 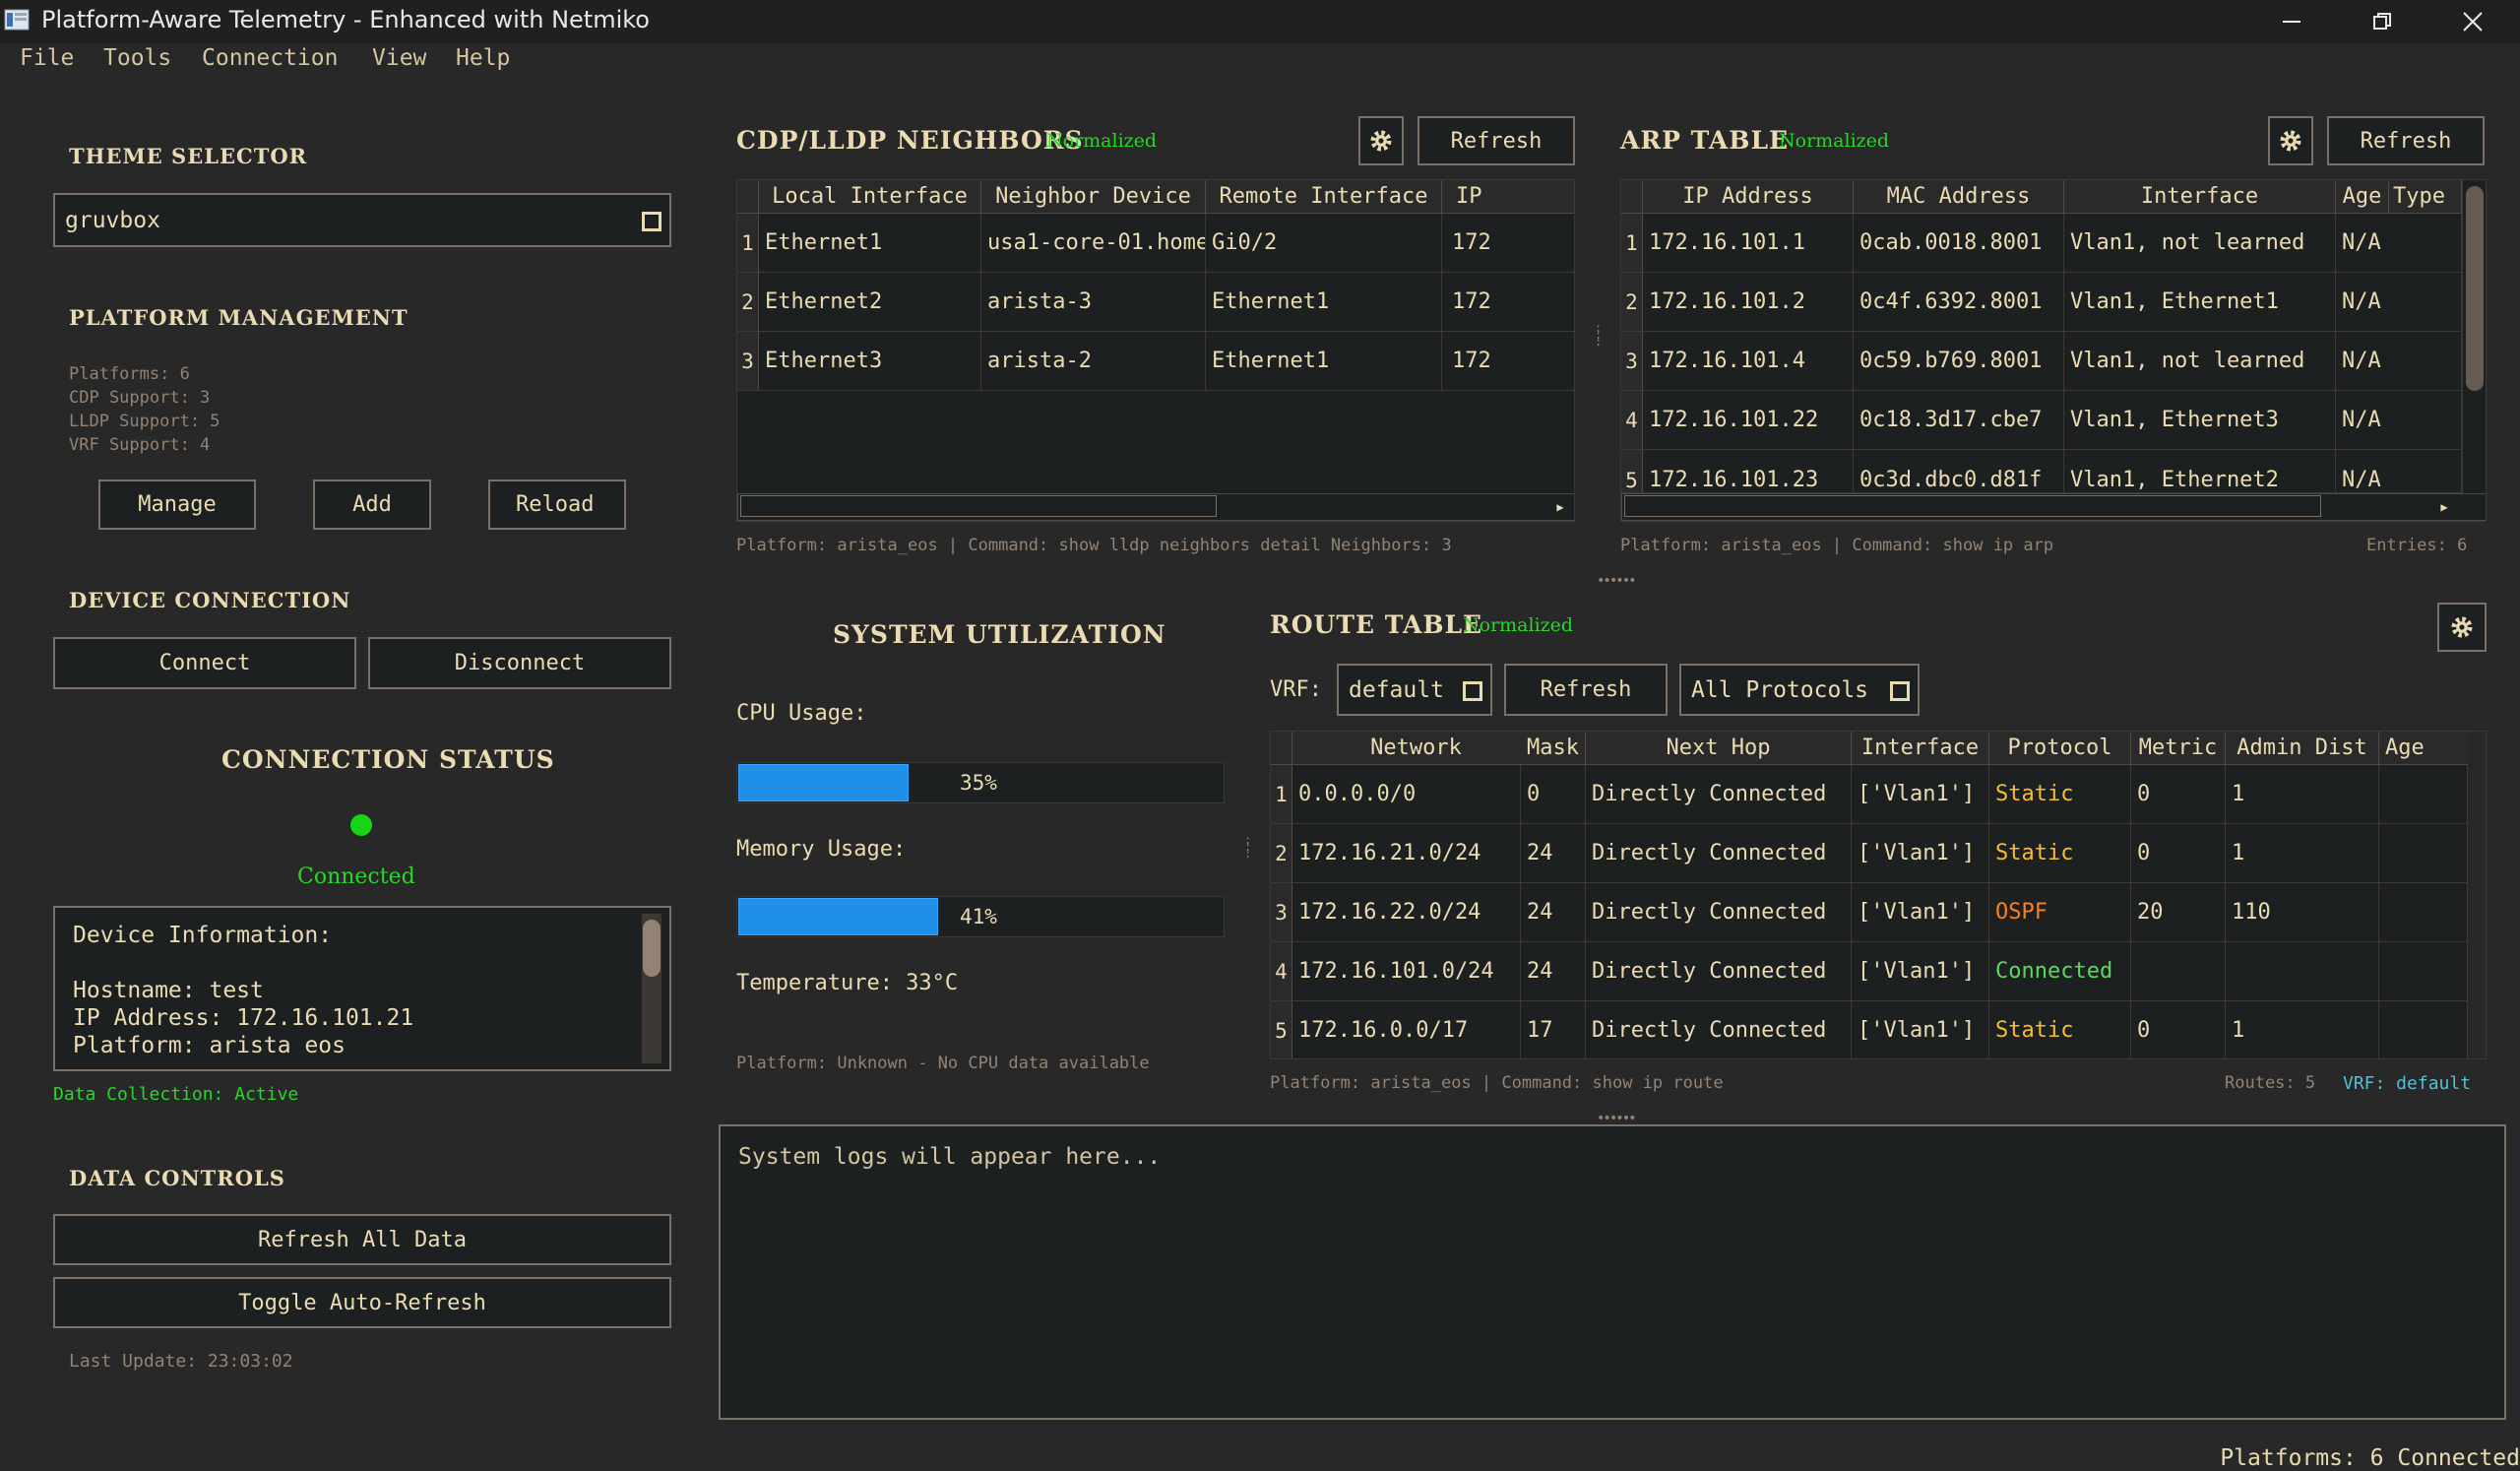 I want to click on arp-cell: 172.16.101.23, so click(x=1748, y=471).